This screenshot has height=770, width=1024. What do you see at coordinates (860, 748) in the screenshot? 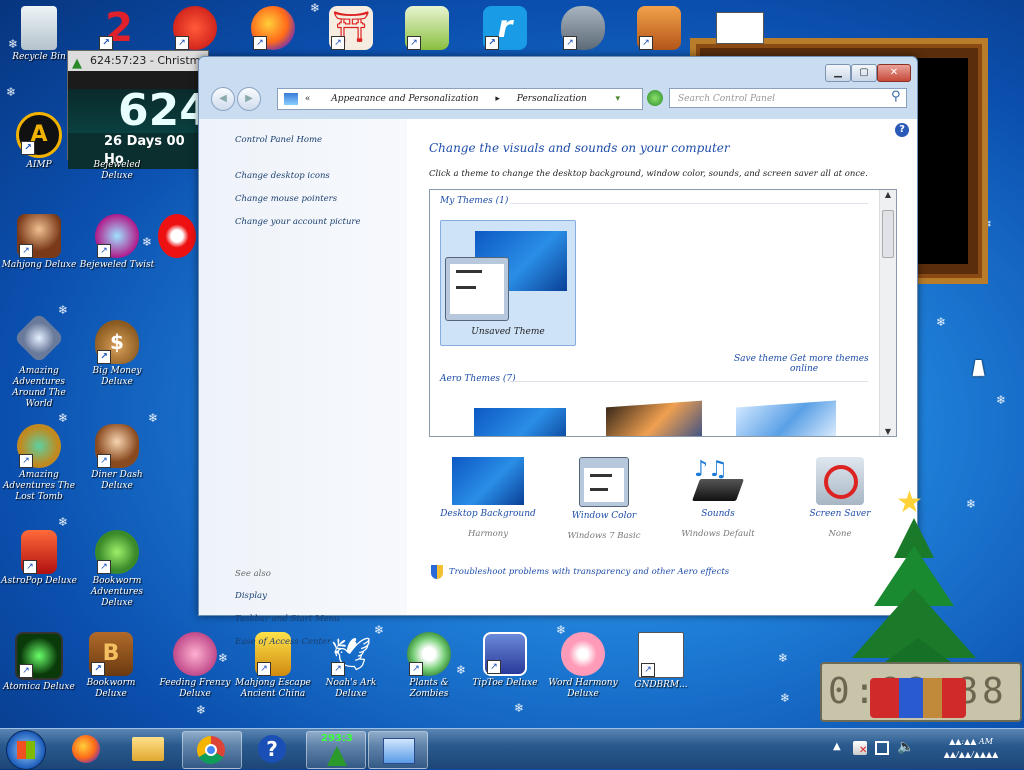
I see `flag-icon: ✕` at bounding box center [860, 748].